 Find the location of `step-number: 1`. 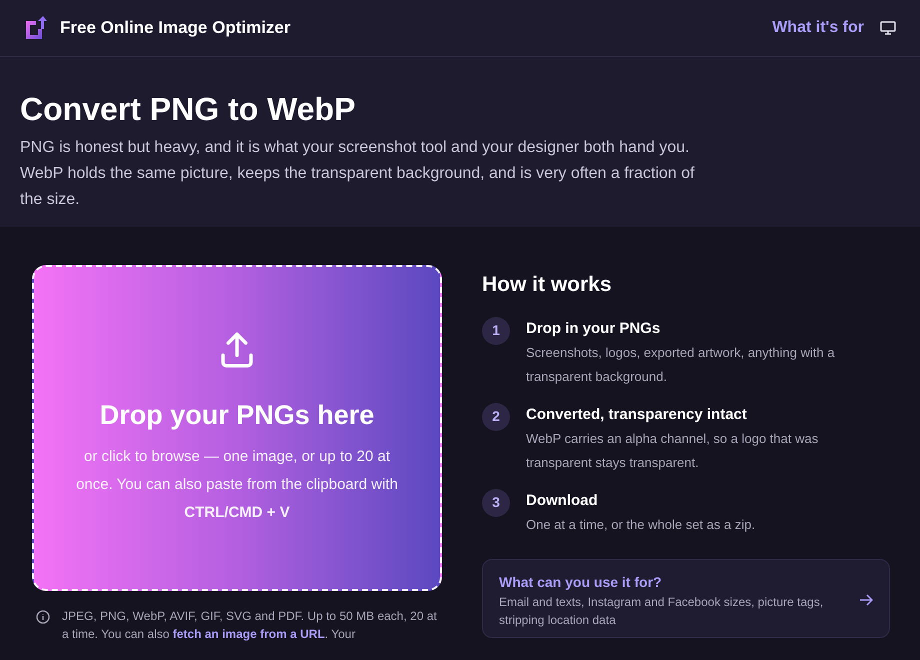

step-number: 1 is located at coordinates (496, 330).